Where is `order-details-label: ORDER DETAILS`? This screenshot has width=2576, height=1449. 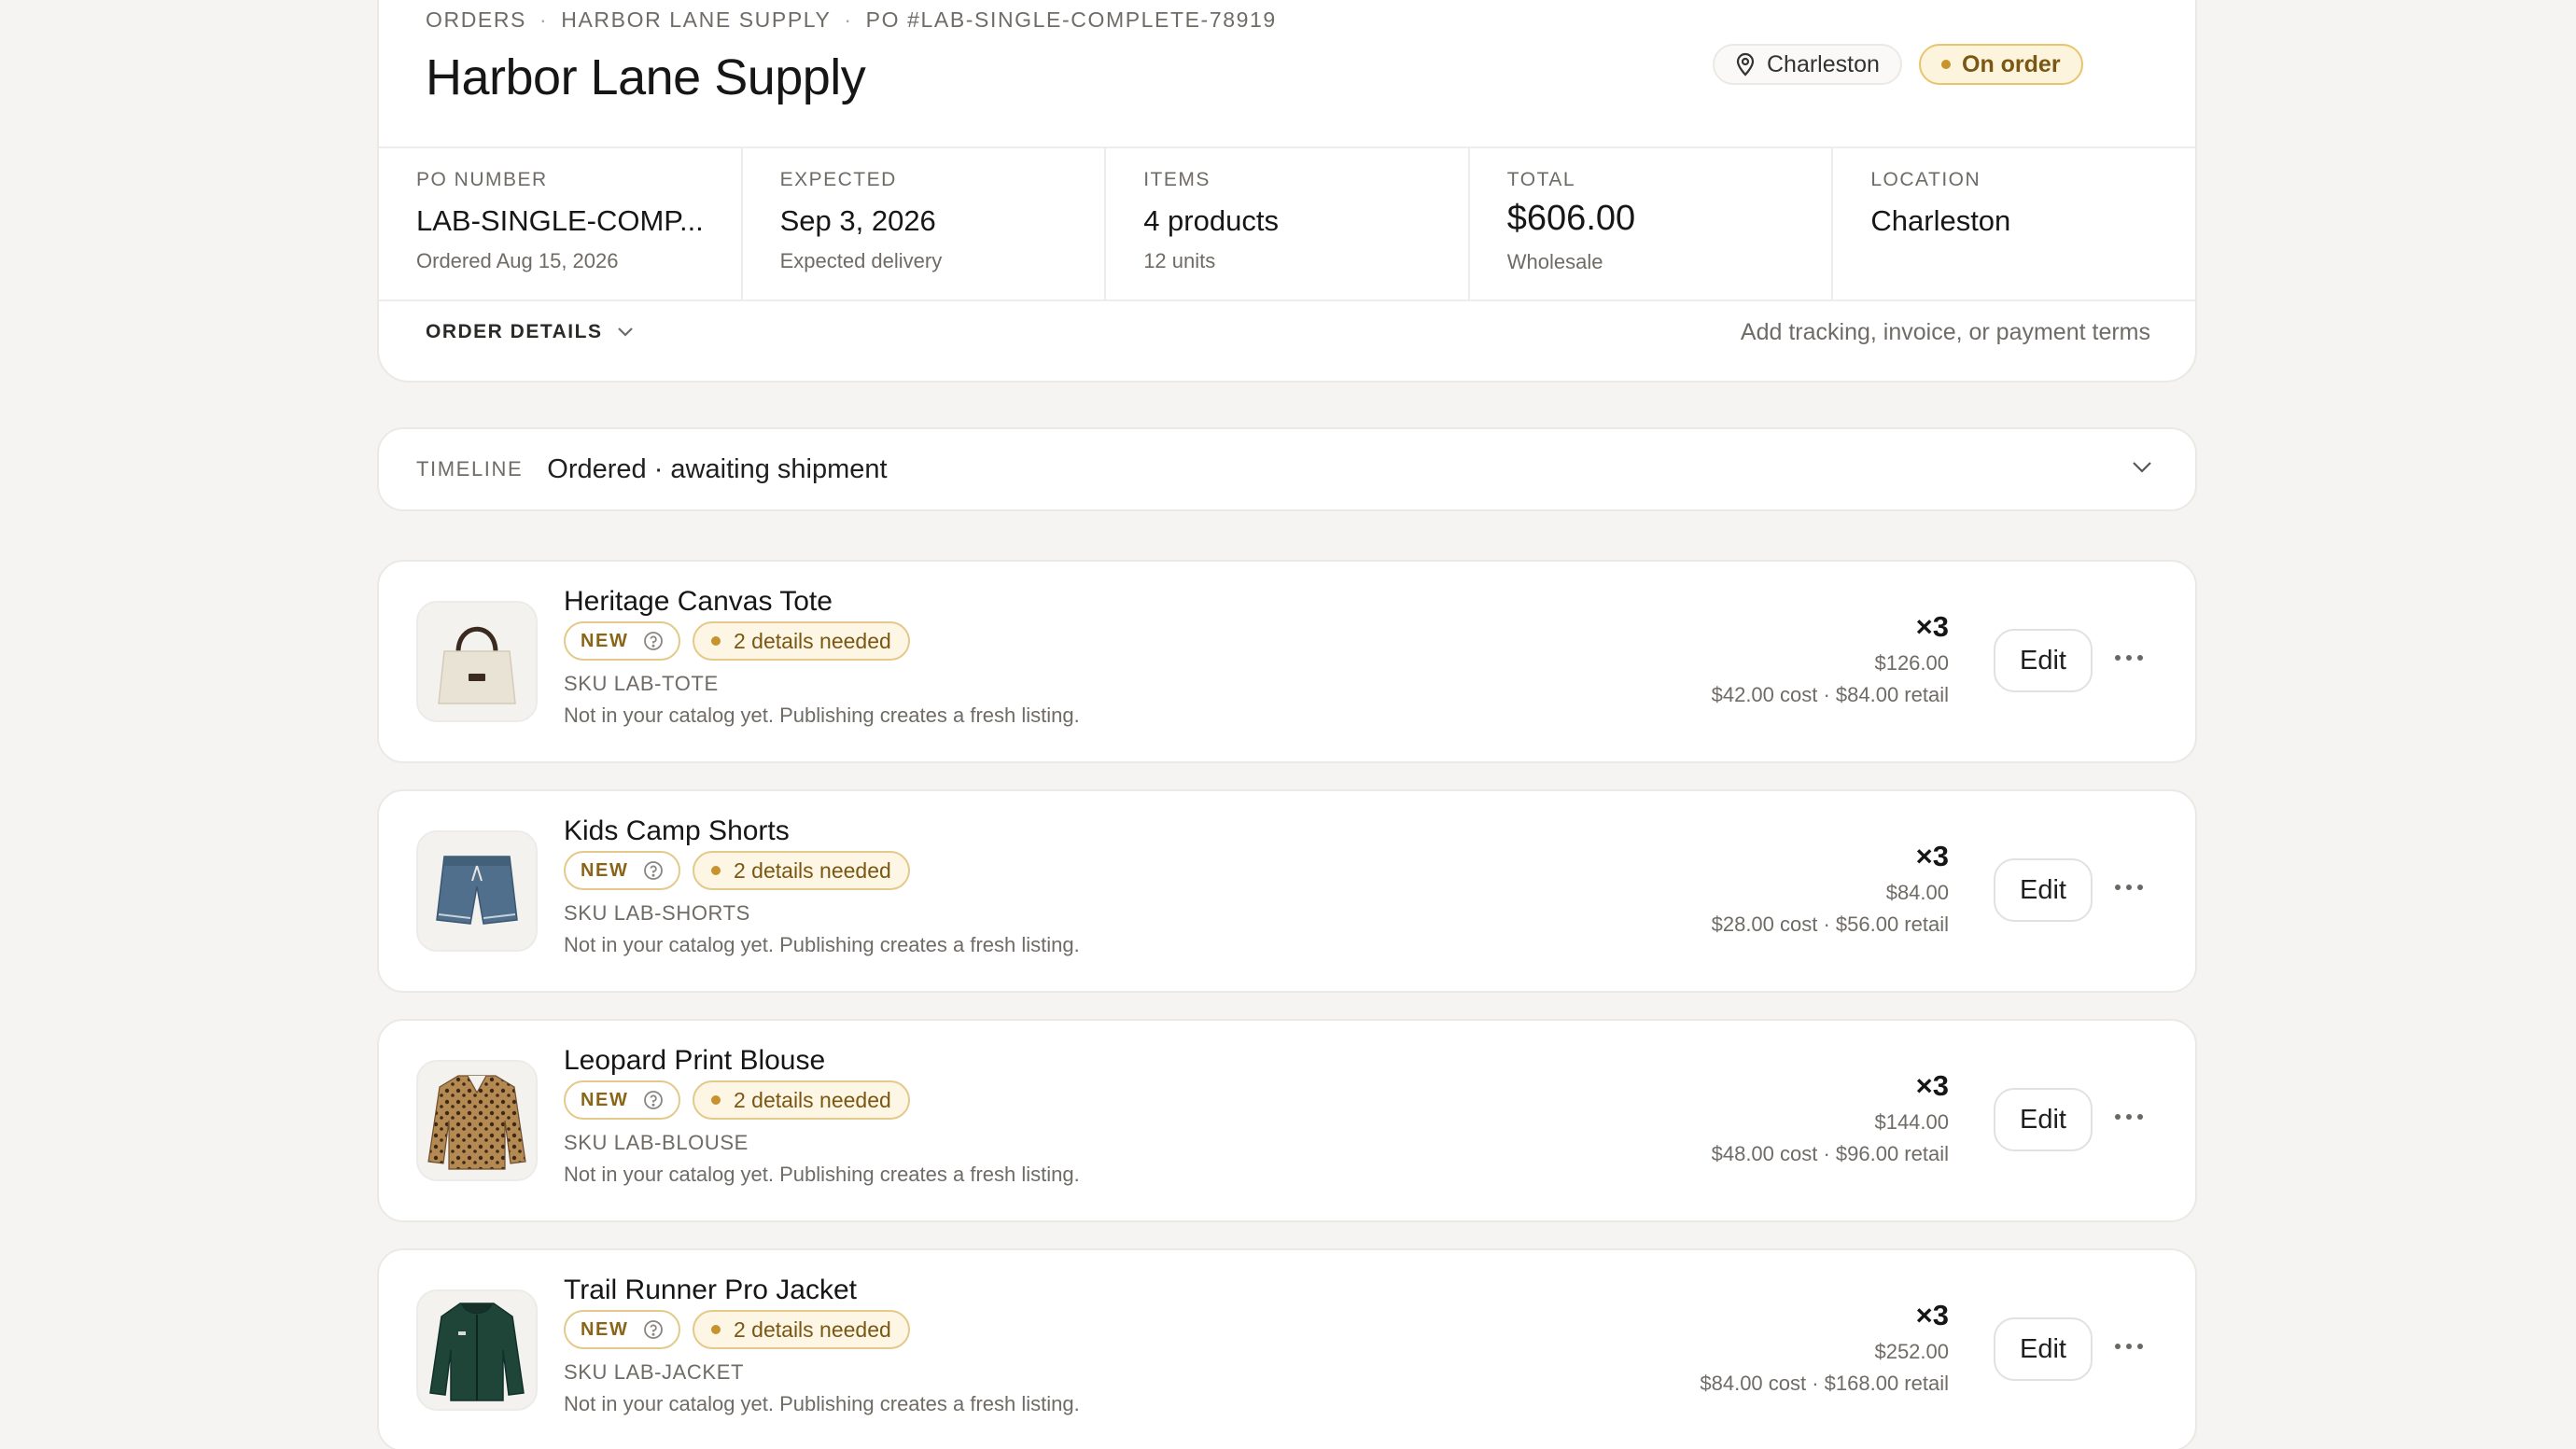
order-details-label: ORDER DETAILS is located at coordinates (514, 331).